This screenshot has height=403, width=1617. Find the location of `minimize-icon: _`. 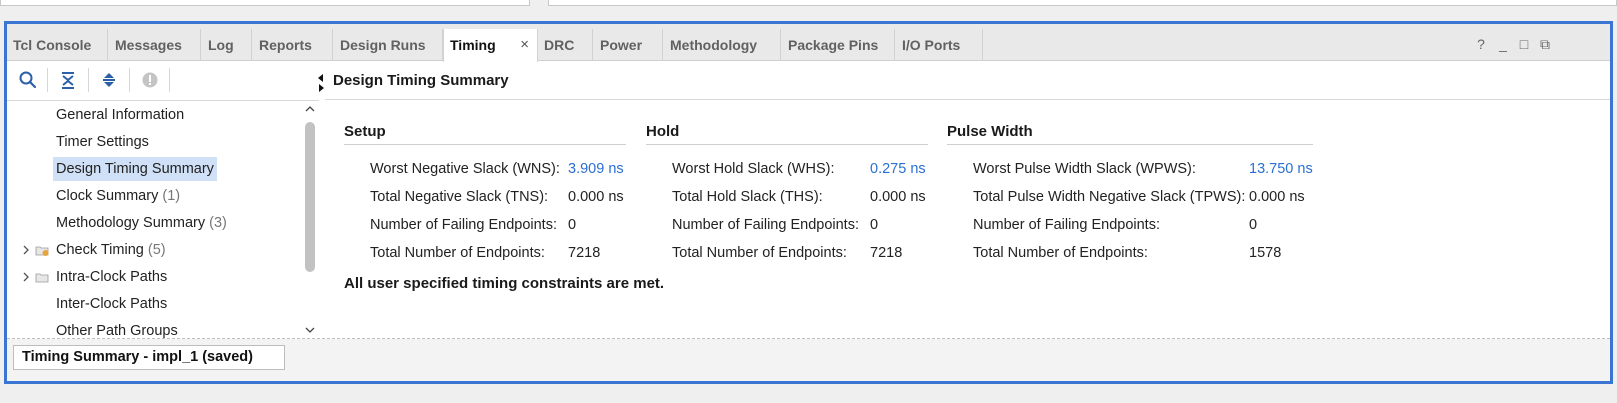

minimize-icon: _ is located at coordinates (1503, 44).